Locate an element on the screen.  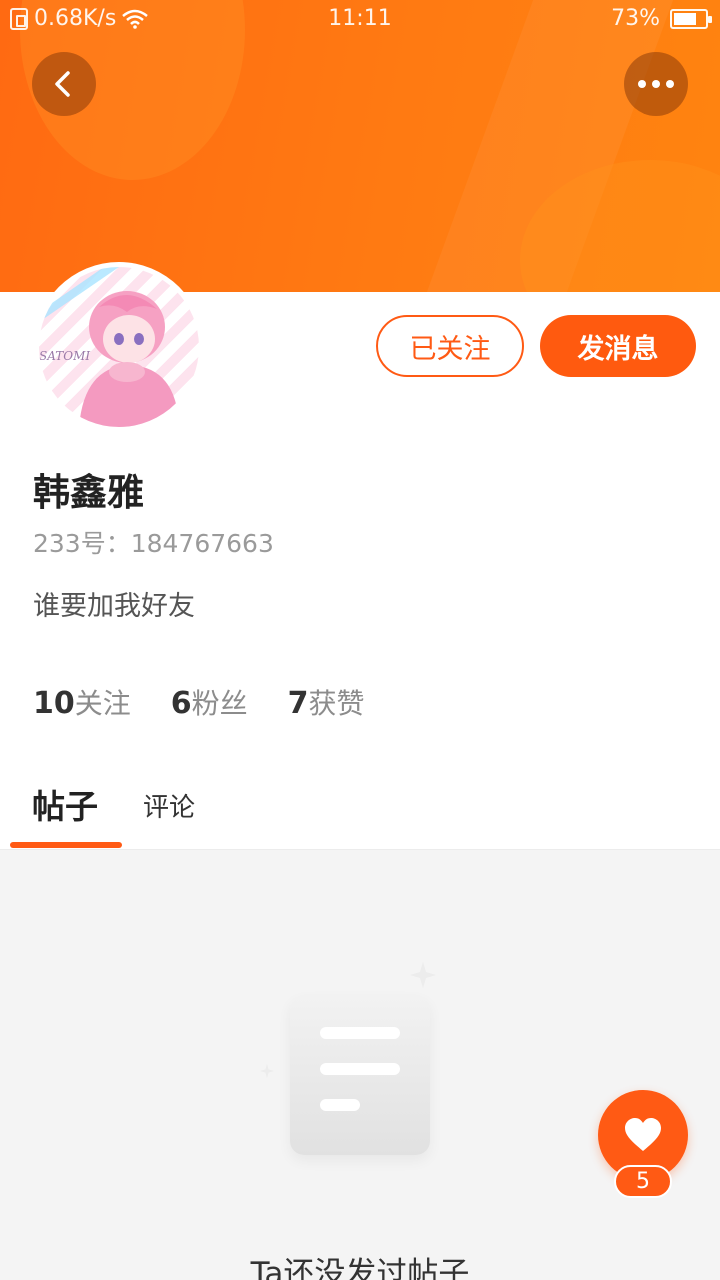
user-bio: 谁要加我好友 is located at coordinates (114, 606).